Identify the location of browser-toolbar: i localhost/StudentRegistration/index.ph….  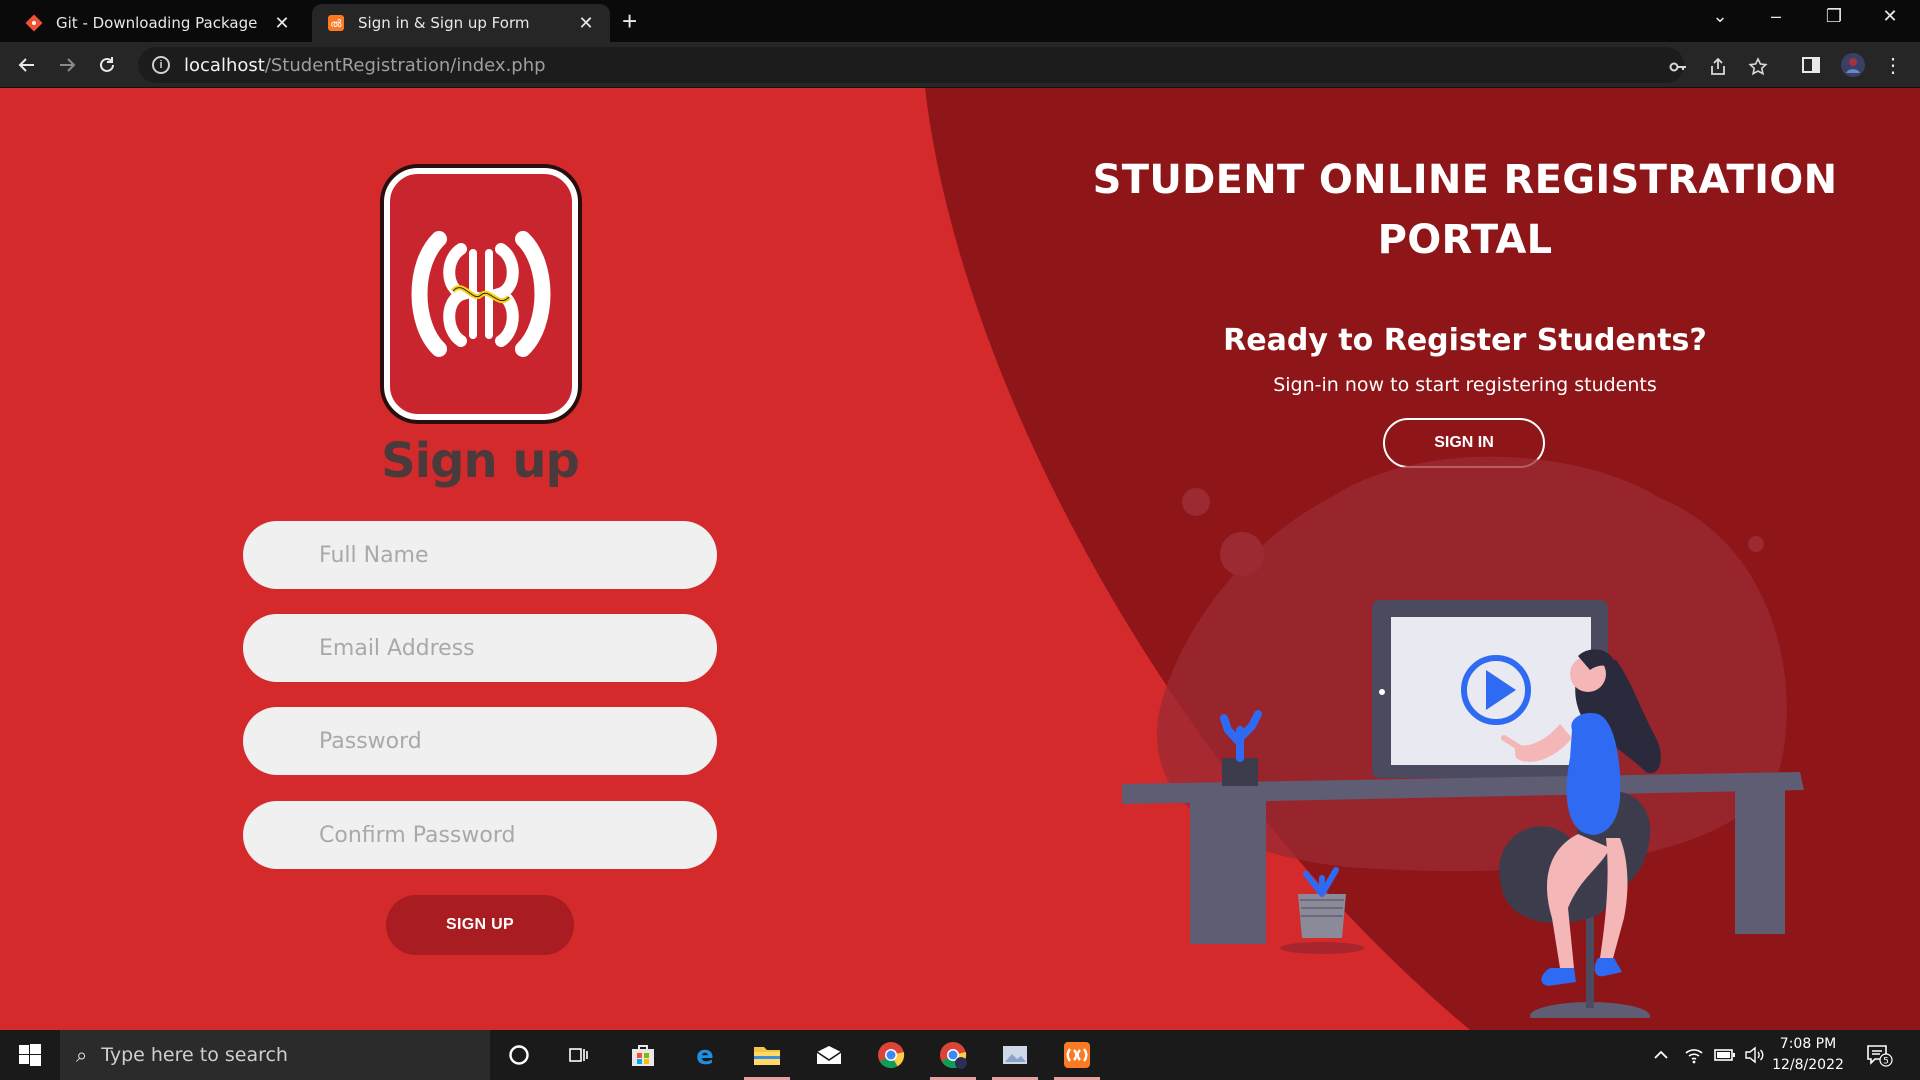
(960, 65).